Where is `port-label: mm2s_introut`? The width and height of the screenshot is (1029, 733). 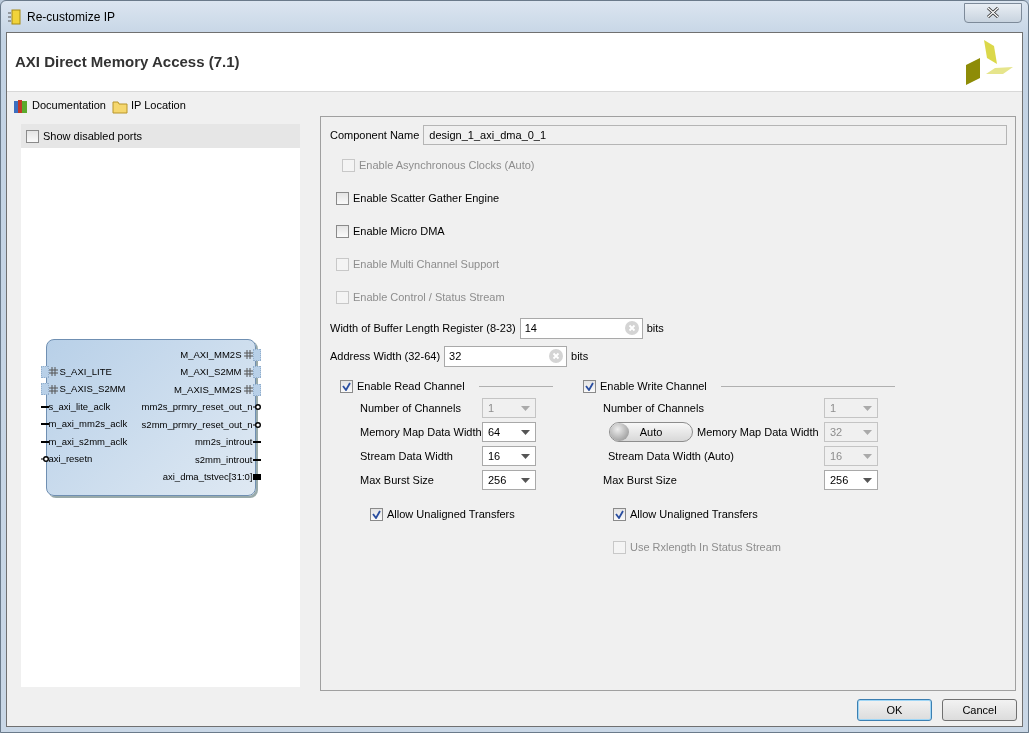
port-label: mm2s_introut is located at coordinates (223, 442).